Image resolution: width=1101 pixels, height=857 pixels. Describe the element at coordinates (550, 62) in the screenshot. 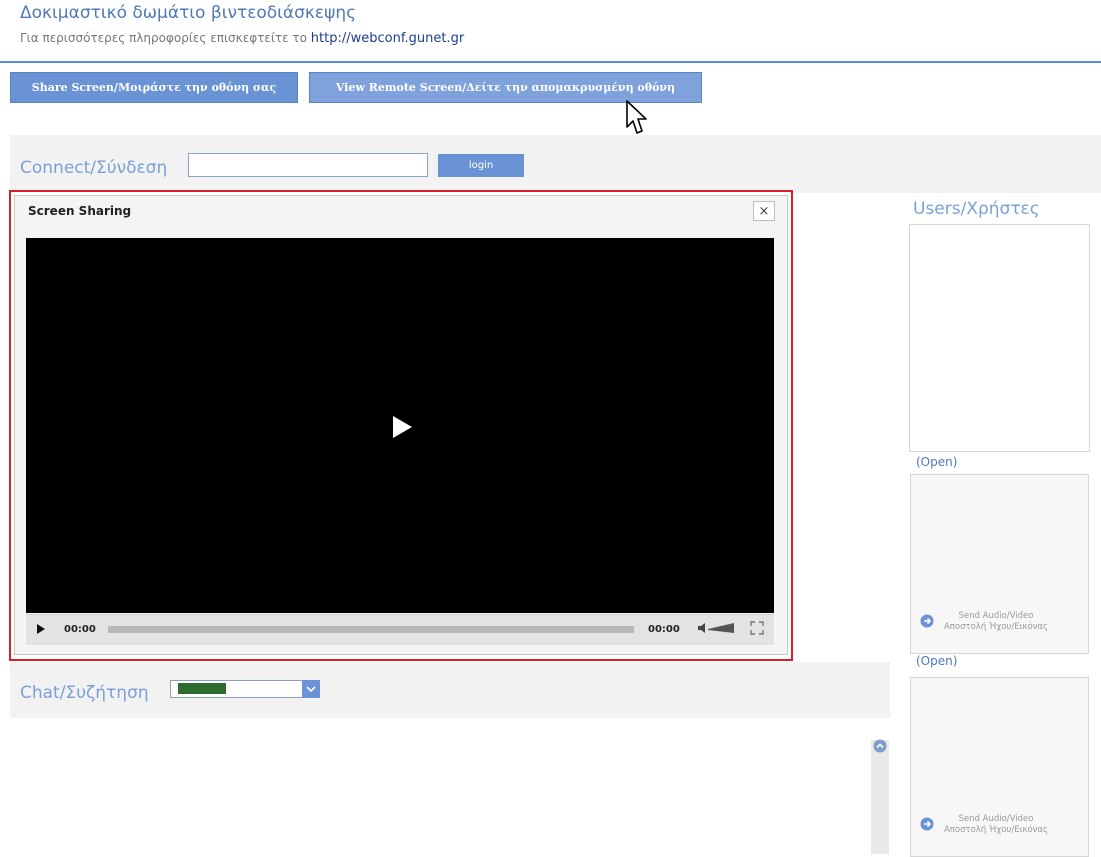

I see `header-divider` at that location.